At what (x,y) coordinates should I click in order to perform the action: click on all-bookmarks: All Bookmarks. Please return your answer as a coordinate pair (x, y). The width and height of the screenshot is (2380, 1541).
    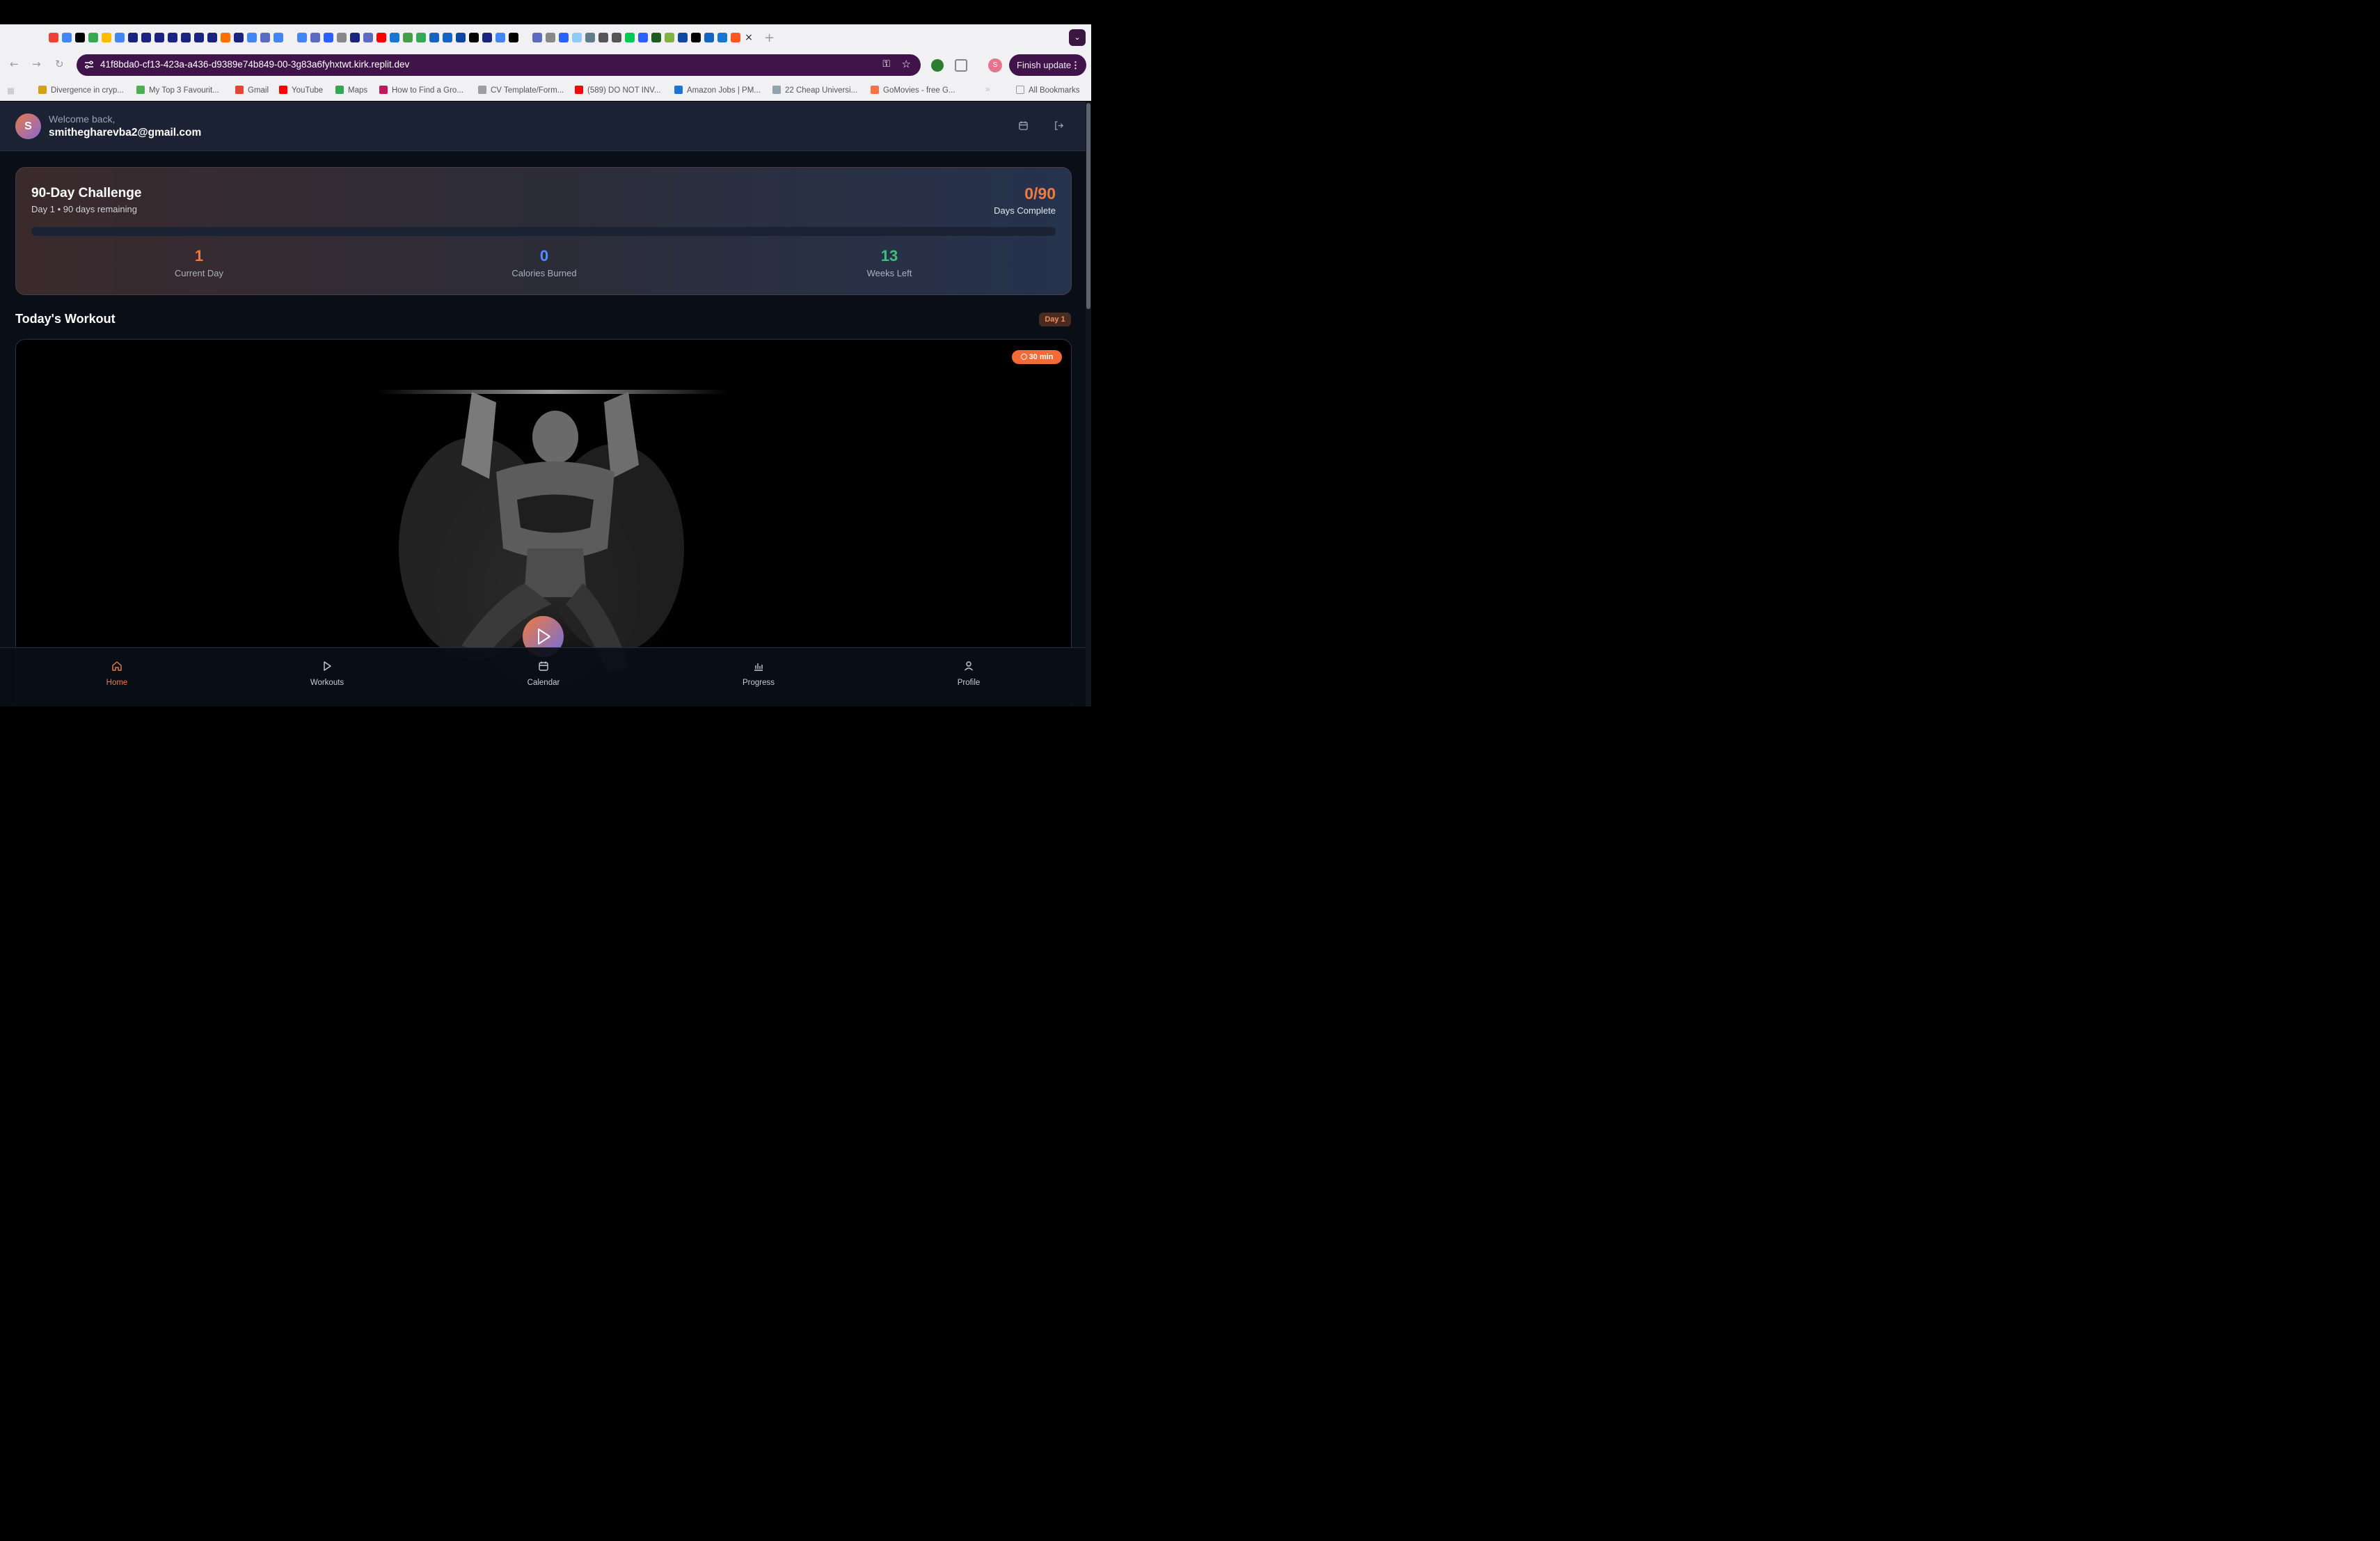
    Looking at the image, I should click on (1048, 90).